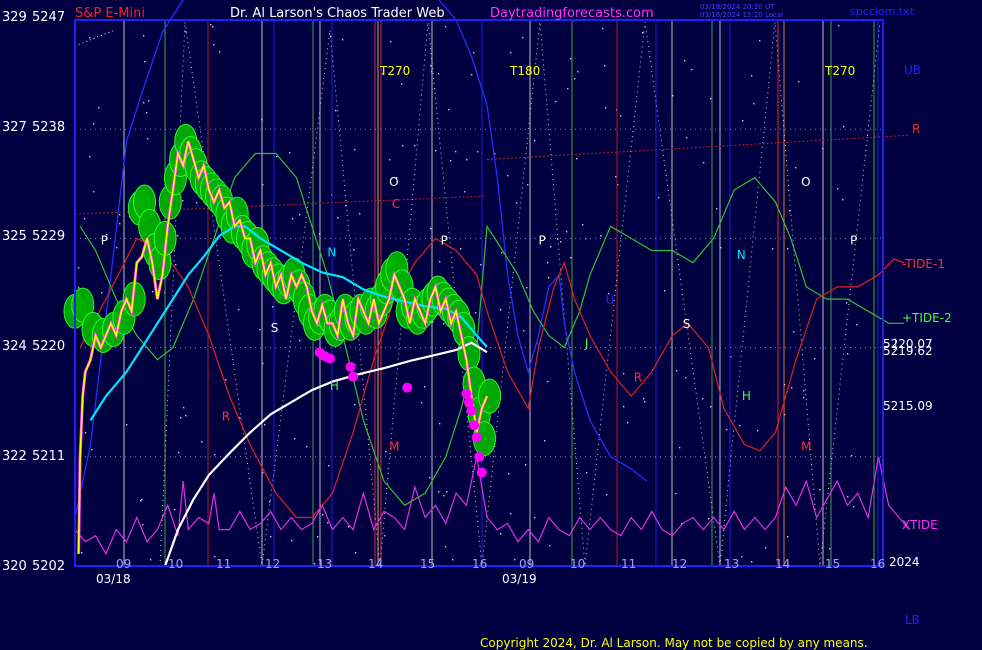  I want to click on line-letter: C, so click(396, 204).